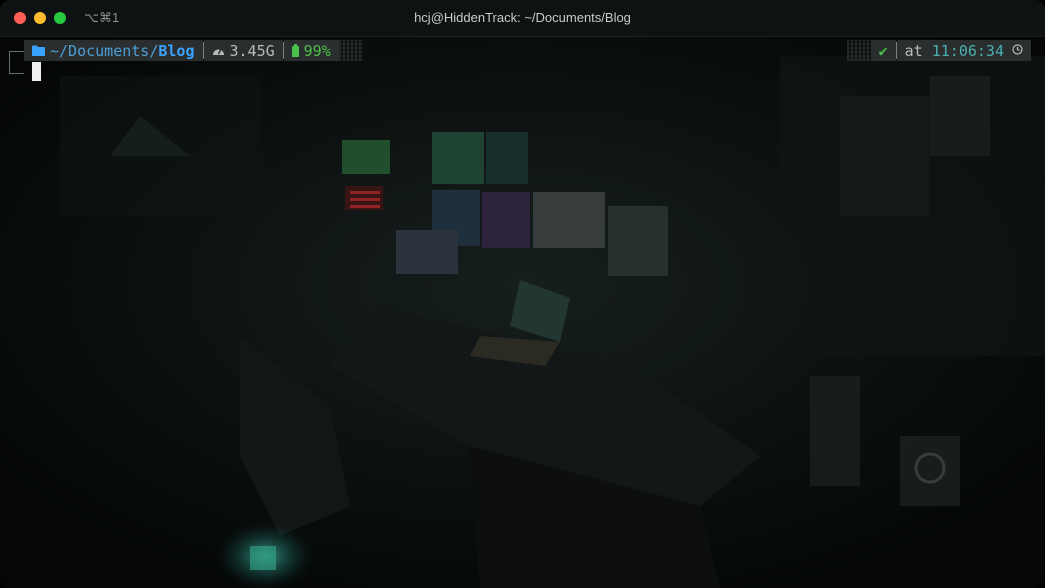  I want to click on prompt-left: ~/Documents/Blog 3.45G 99%, so click(193, 50).